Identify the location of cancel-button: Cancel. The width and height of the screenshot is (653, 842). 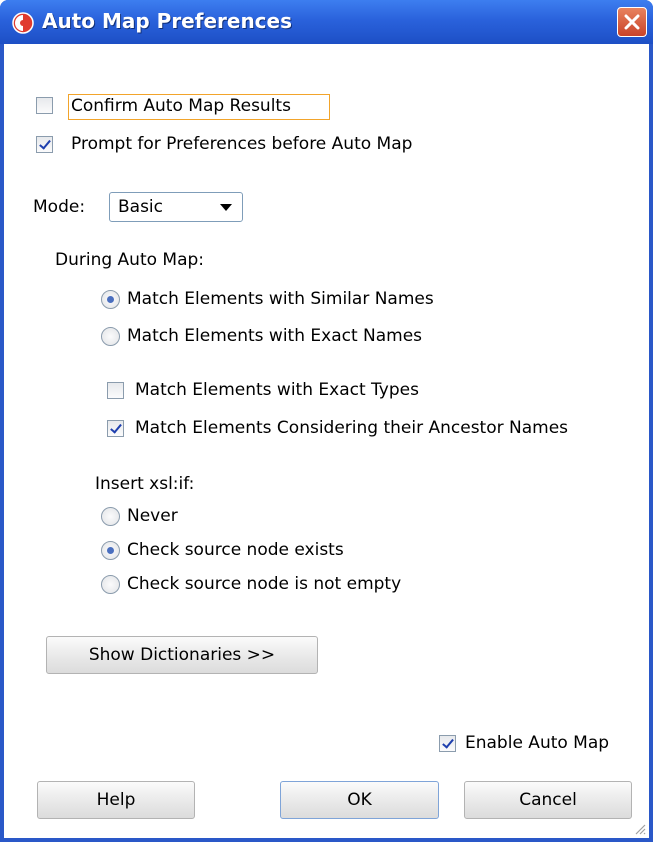
(548, 800).